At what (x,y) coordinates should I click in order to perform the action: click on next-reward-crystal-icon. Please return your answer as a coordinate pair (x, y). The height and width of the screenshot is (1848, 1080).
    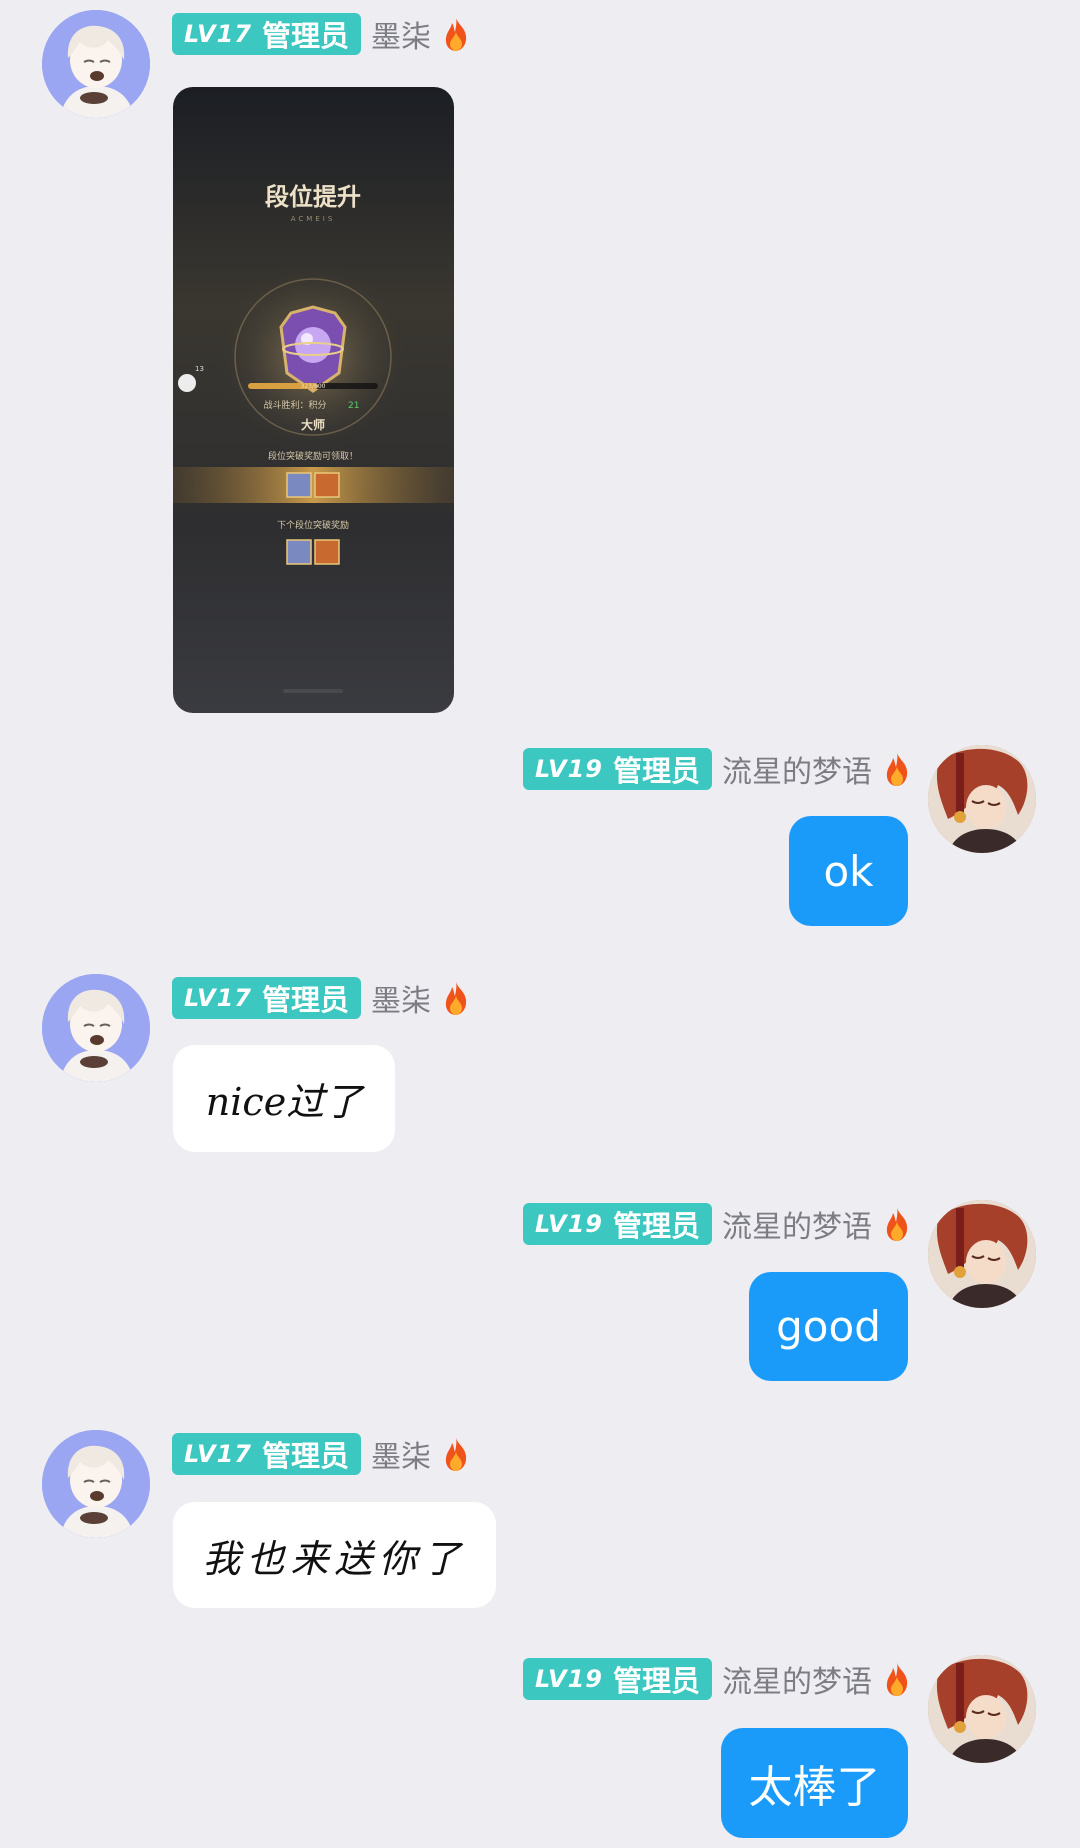
    Looking at the image, I should click on (299, 552).